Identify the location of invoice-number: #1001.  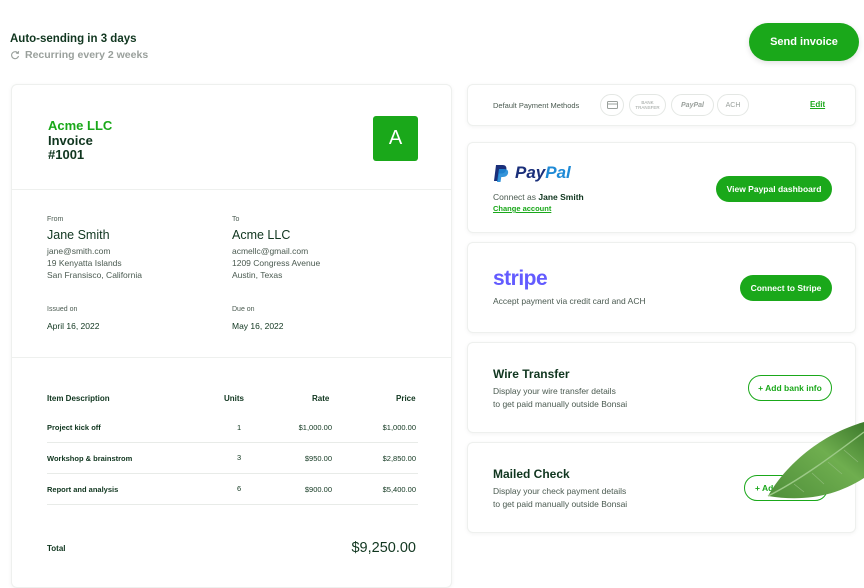
(66, 154).